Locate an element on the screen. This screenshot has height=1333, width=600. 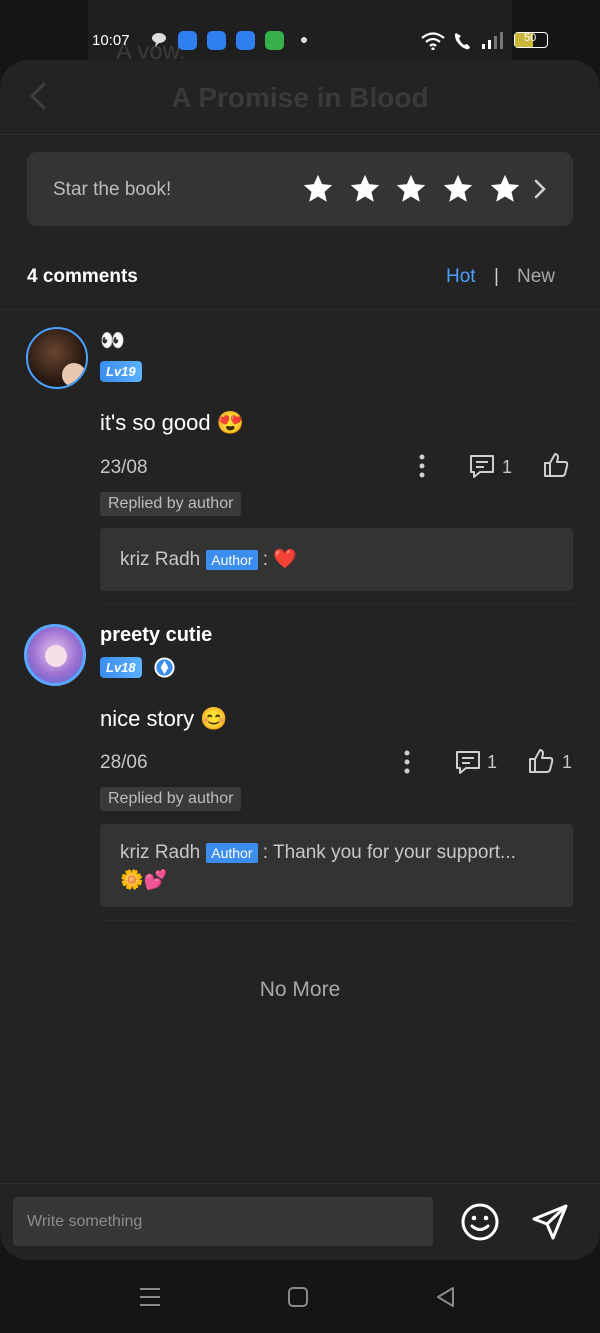
like-count: 1 is located at coordinates (567, 762).